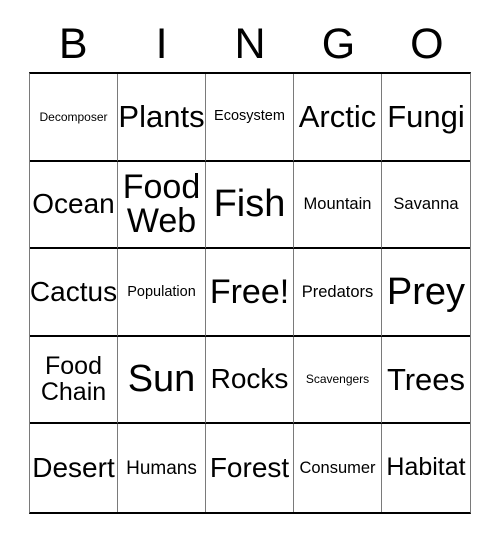  I want to click on bingo-cell-label: Arctic, so click(337, 116).